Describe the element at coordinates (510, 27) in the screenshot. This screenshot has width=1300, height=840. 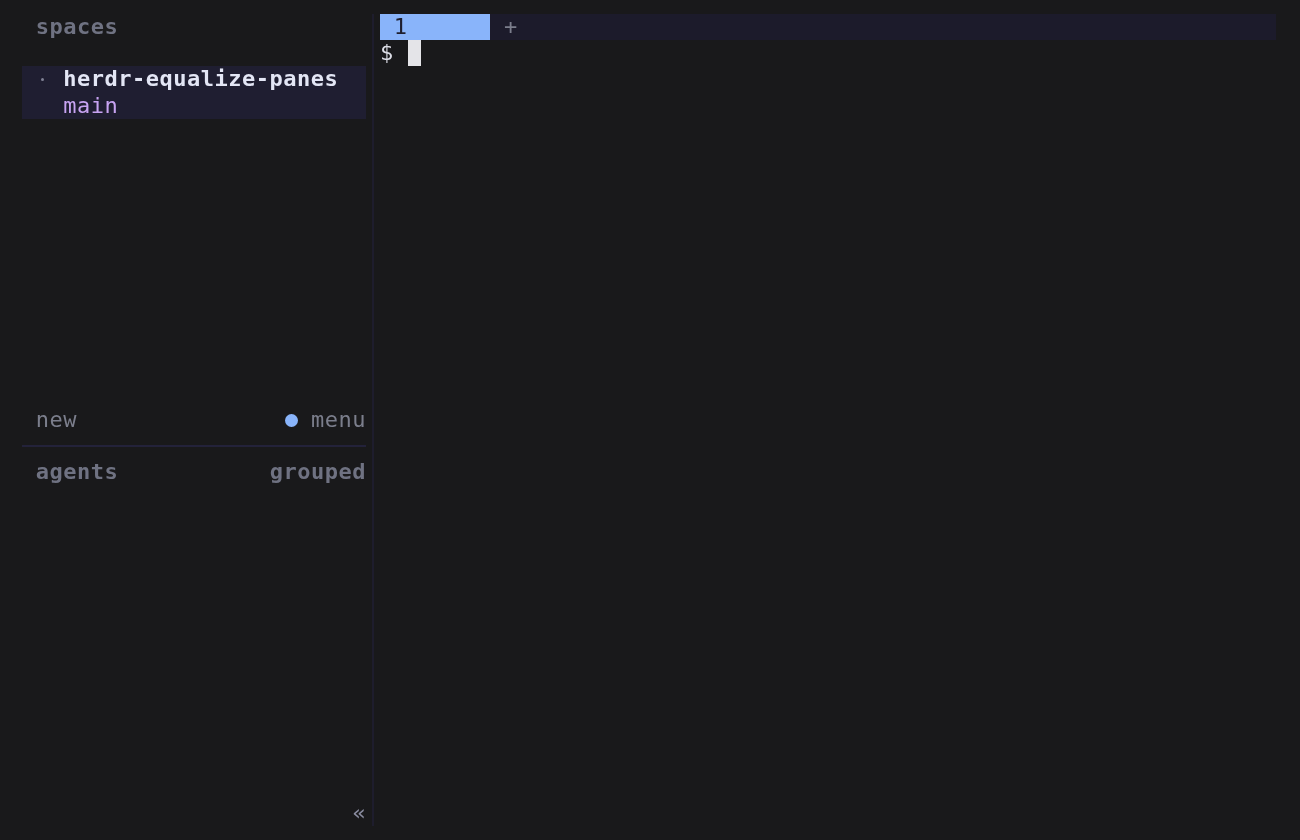
I see `new-tab-button: +` at that location.